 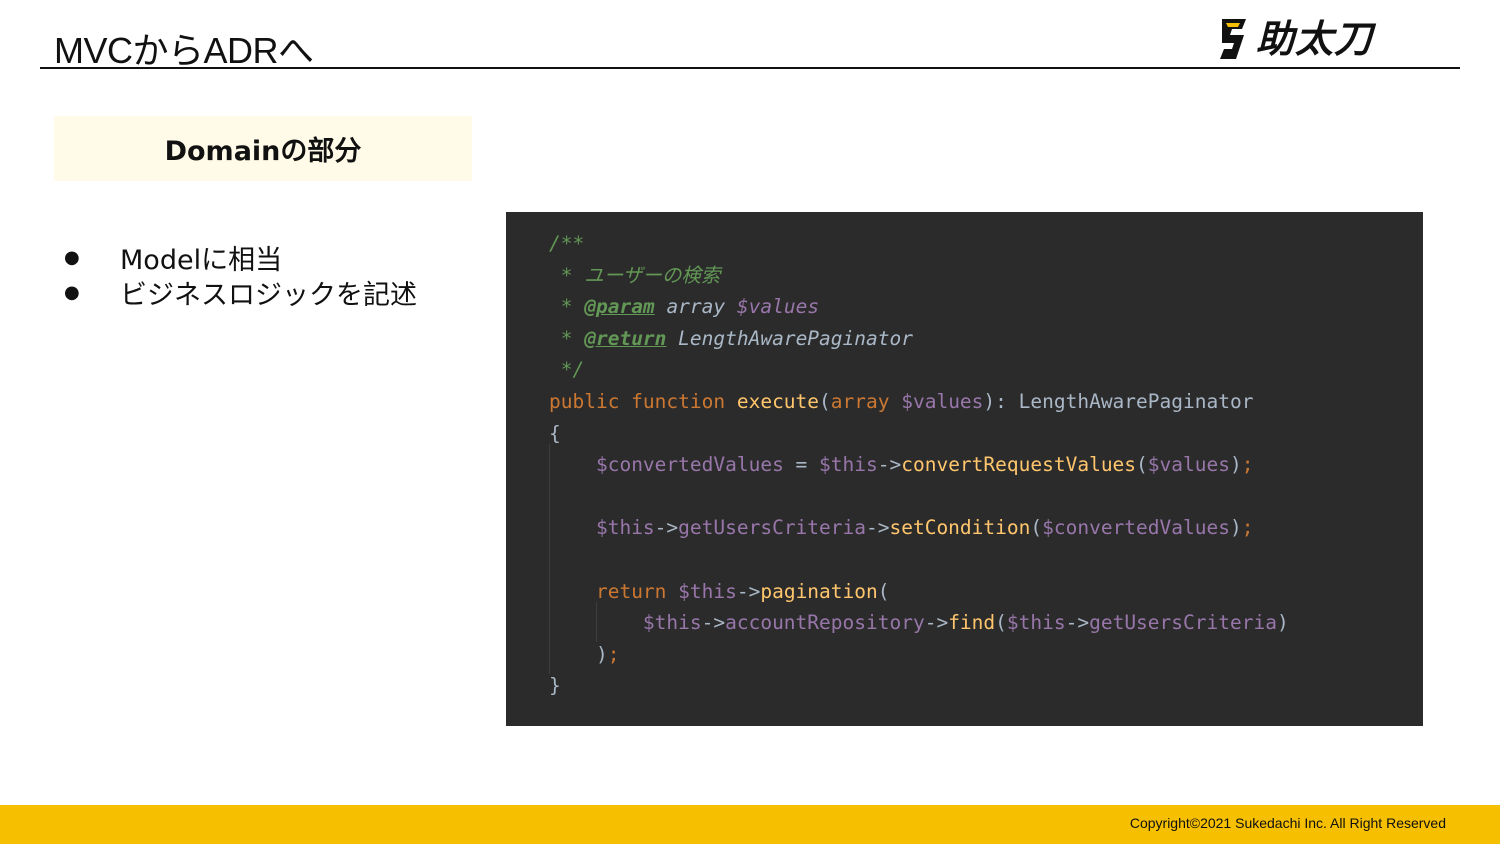 What do you see at coordinates (972, 623) in the screenshot?
I see `code-token: find` at bounding box center [972, 623].